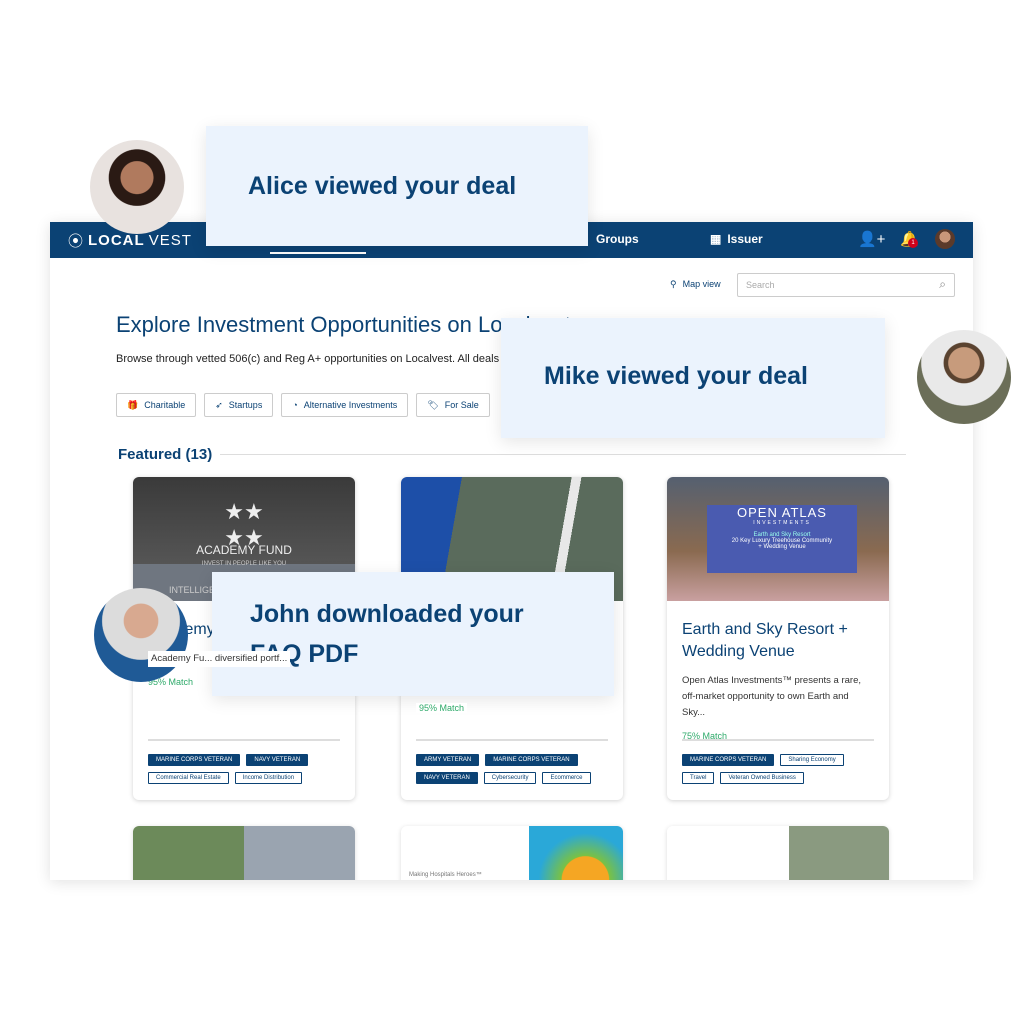 This screenshot has height=1024, width=1024. What do you see at coordinates (698, 778) in the screenshot?
I see `tag: Travel` at bounding box center [698, 778].